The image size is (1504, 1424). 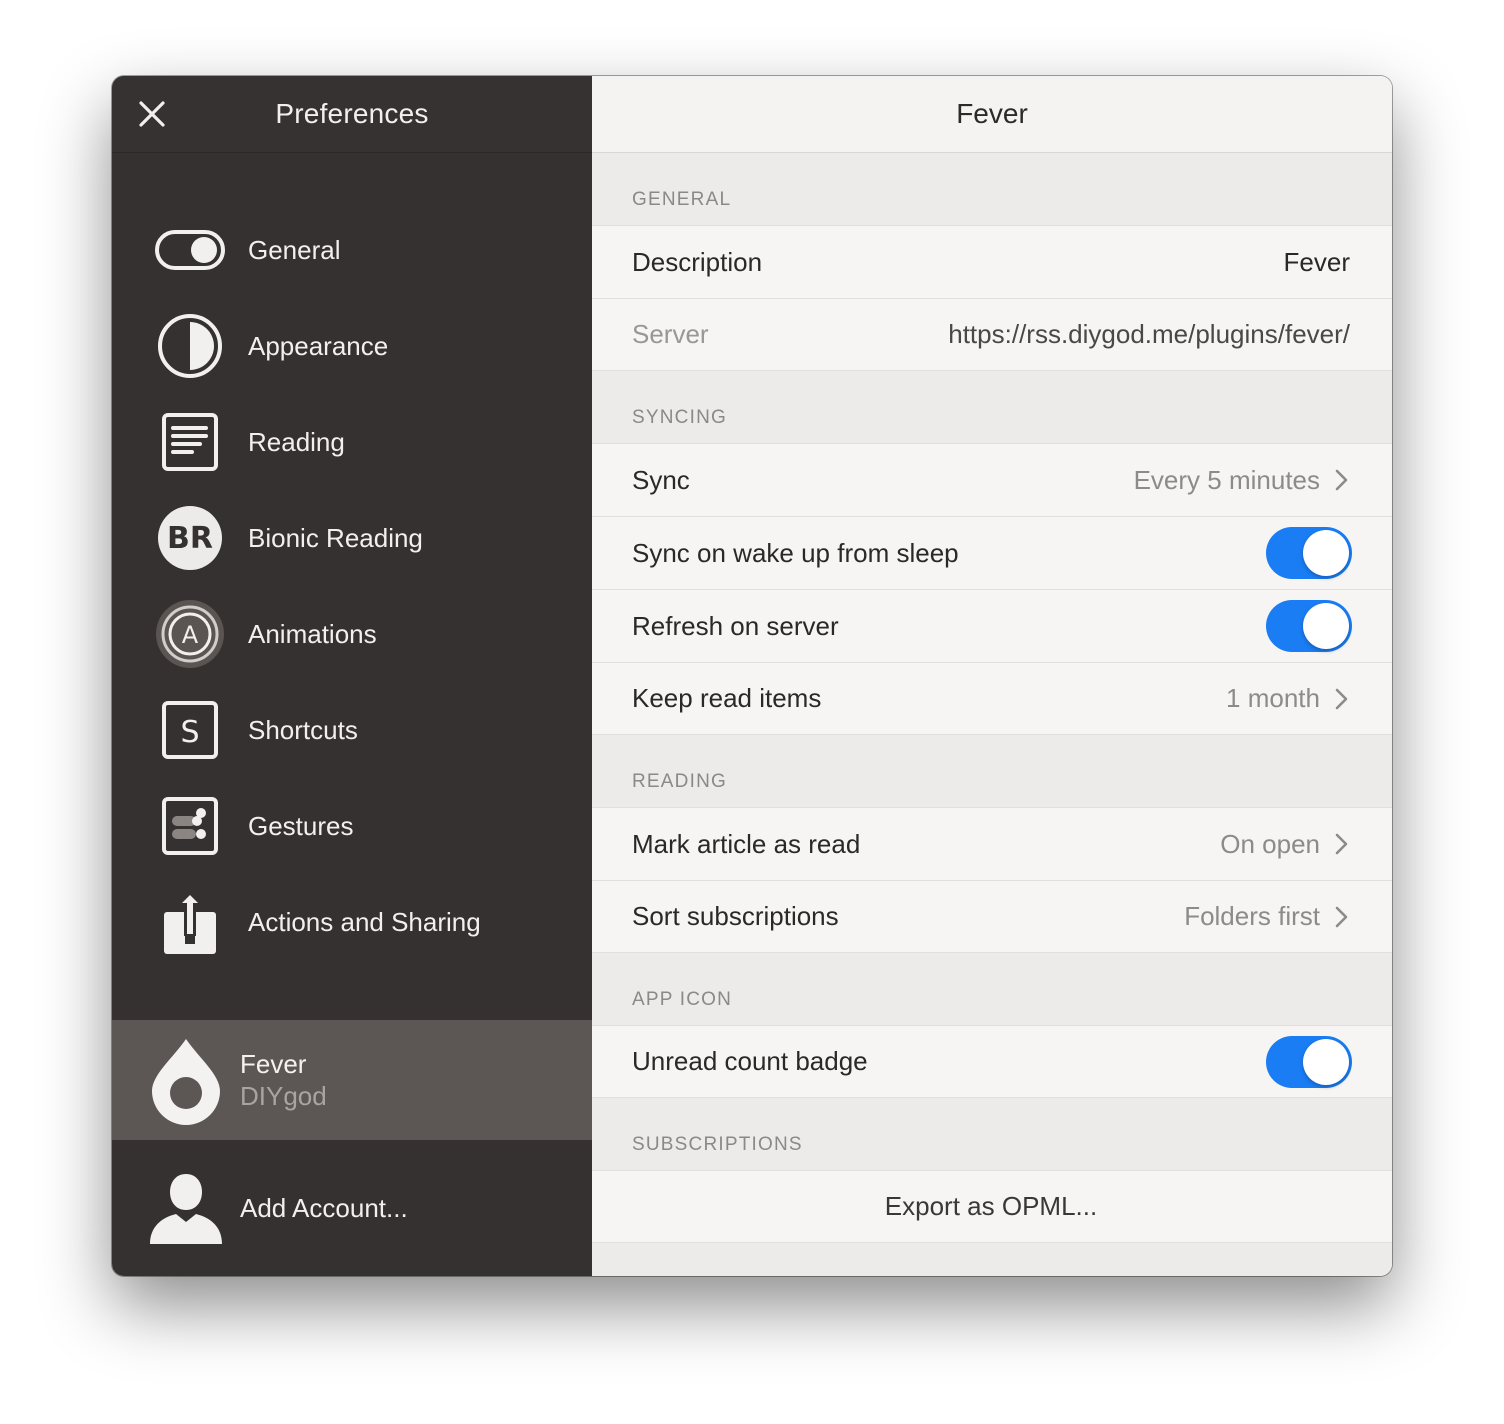 I want to click on keep-read-items-label: Keep read items, so click(x=727, y=698).